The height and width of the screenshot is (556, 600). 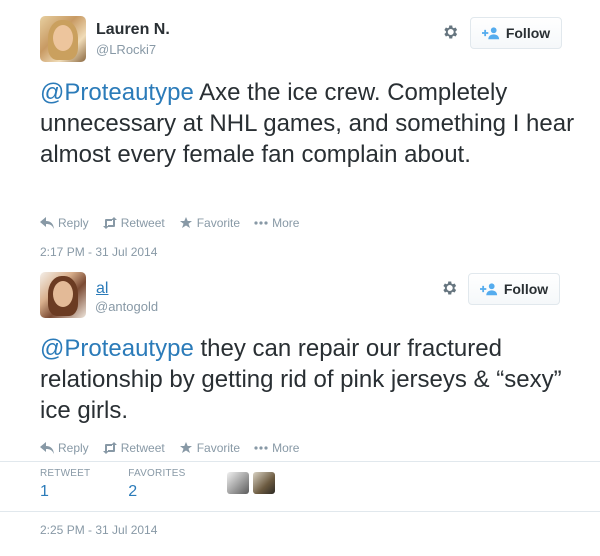 I want to click on favoriter-avatars, so click(x=251, y=483).